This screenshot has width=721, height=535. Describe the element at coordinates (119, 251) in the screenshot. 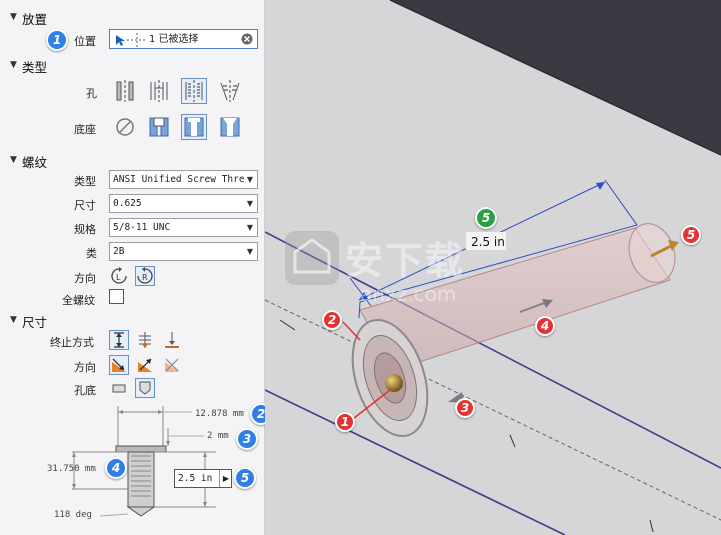

I see `thread-class-value: 2B` at that location.